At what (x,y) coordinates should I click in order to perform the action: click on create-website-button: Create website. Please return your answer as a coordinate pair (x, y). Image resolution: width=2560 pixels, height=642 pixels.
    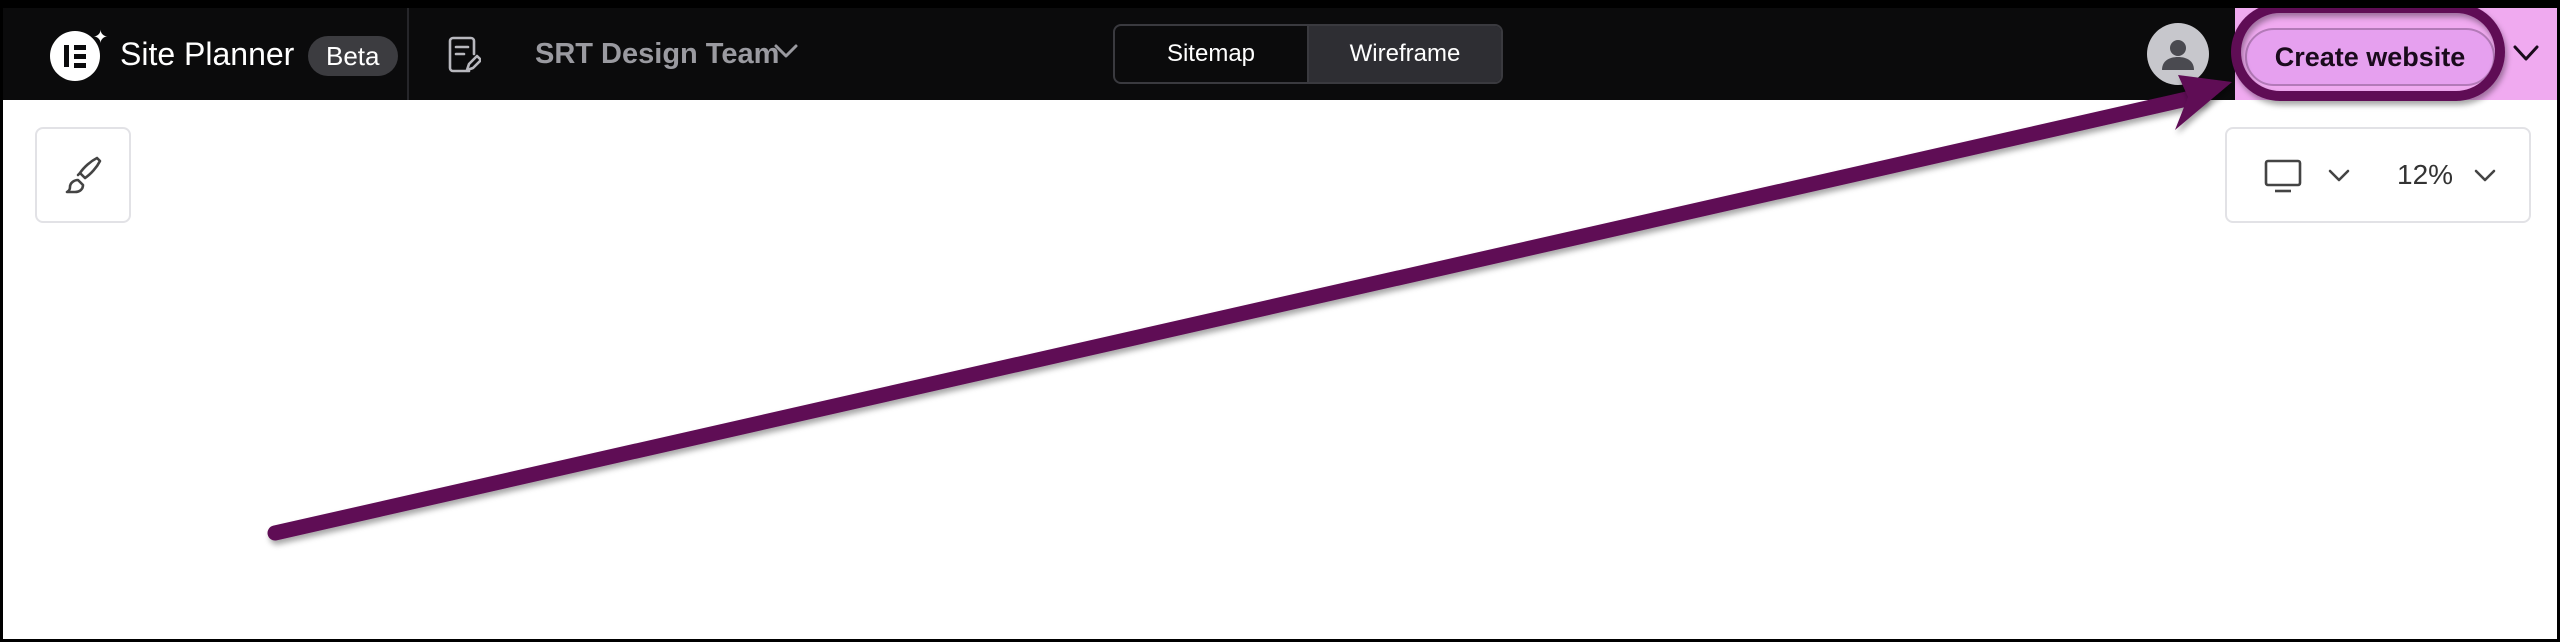
    Looking at the image, I should click on (2370, 57).